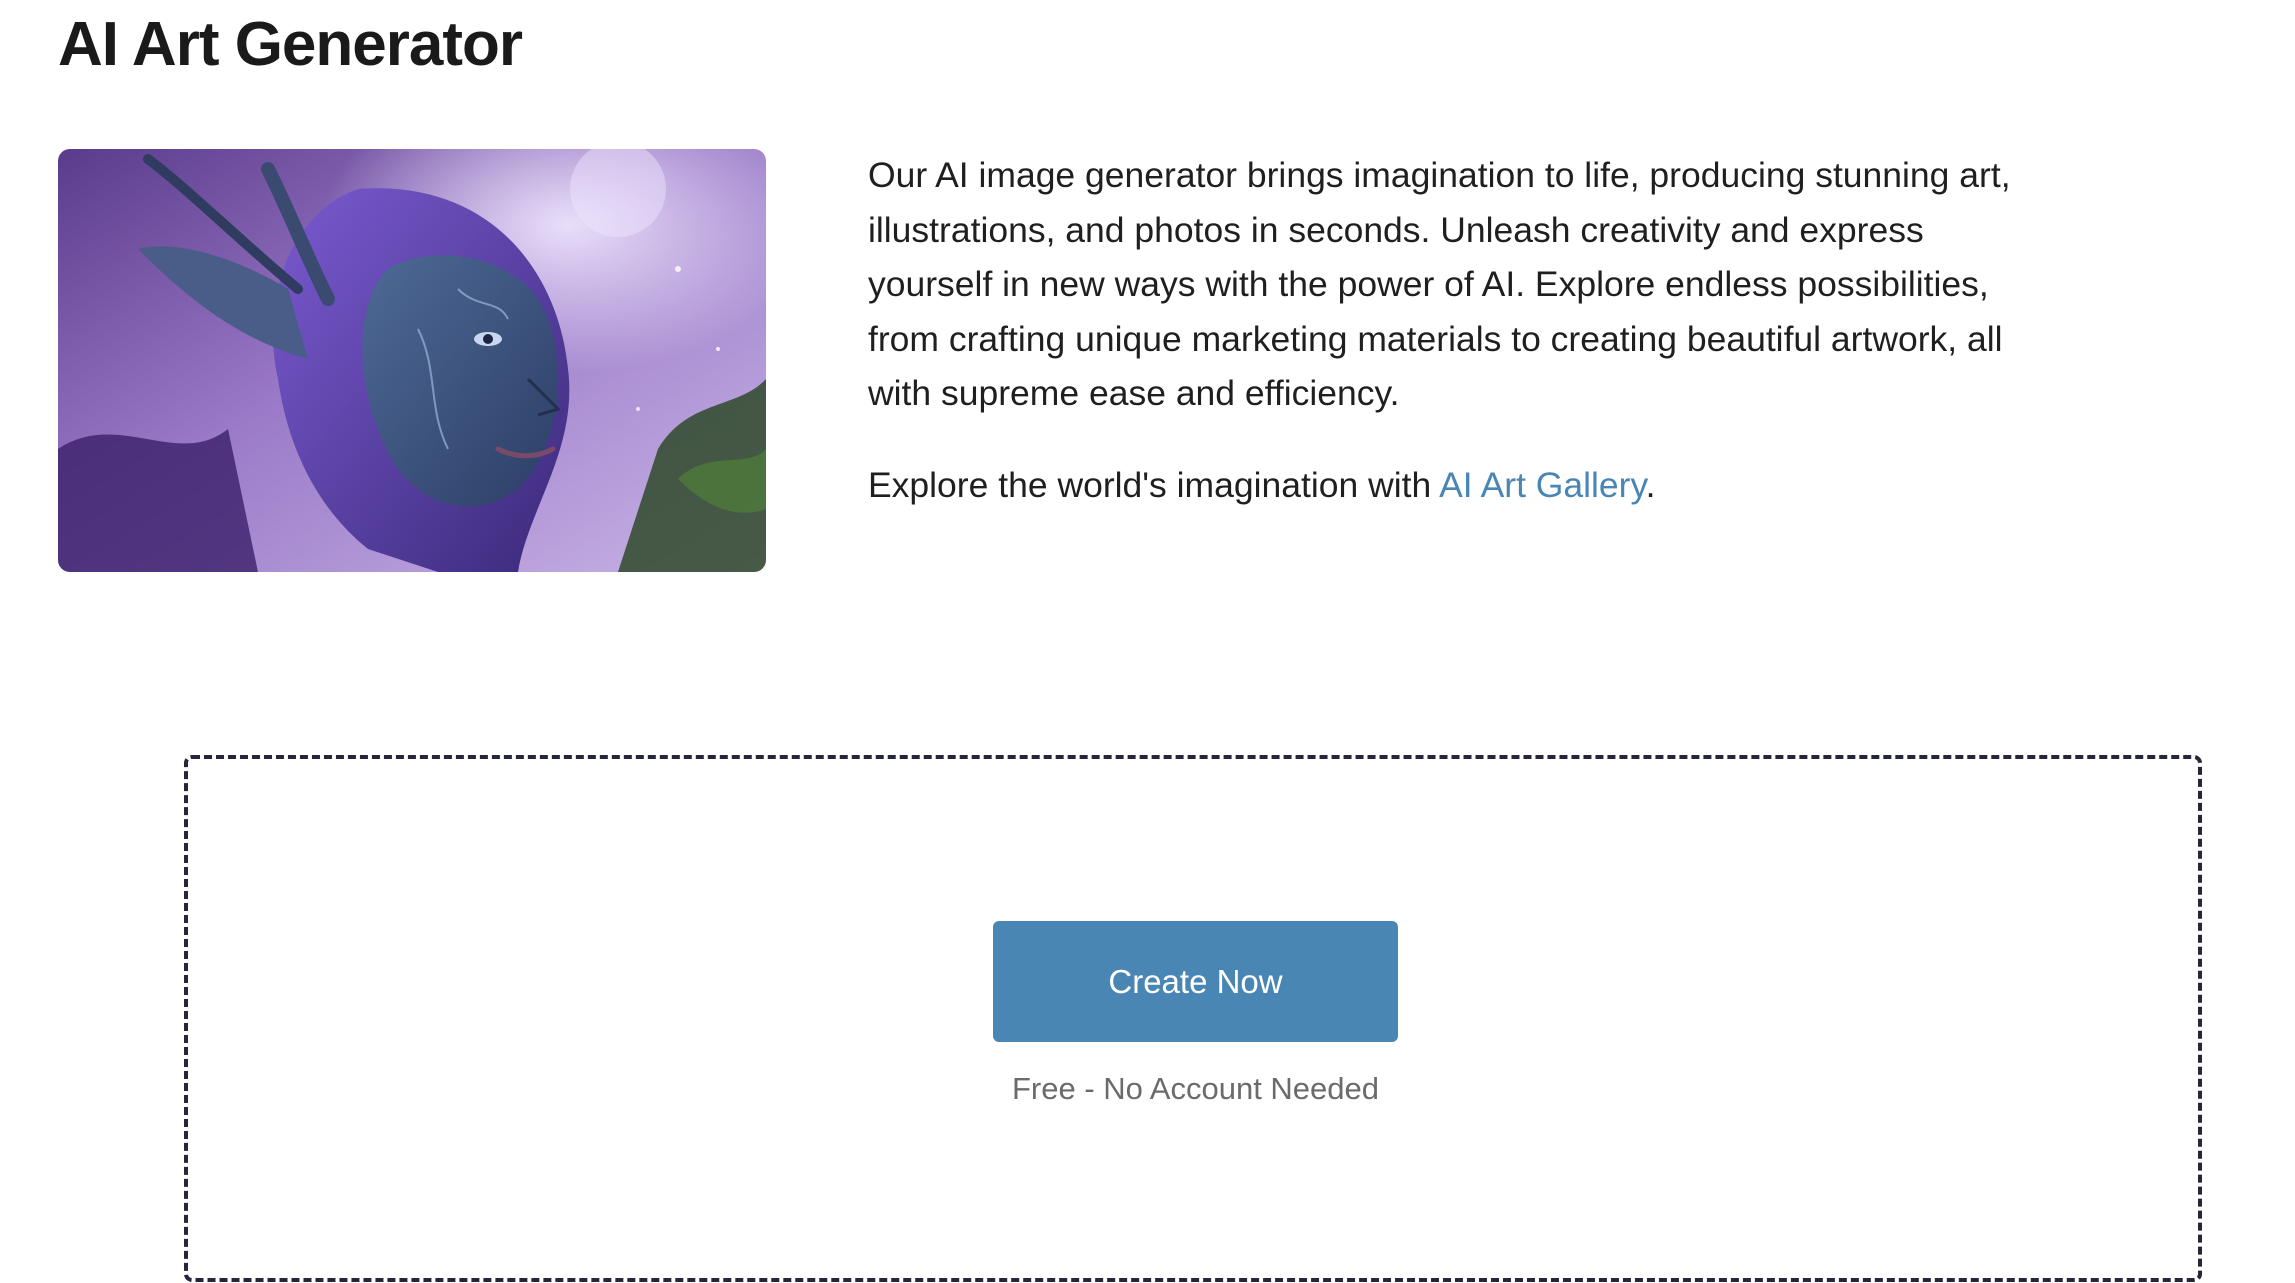  What do you see at coordinates (1134, 393) in the screenshot?
I see `intro-line: with supreme ease and efficiency.` at bounding box center [1134, 393].